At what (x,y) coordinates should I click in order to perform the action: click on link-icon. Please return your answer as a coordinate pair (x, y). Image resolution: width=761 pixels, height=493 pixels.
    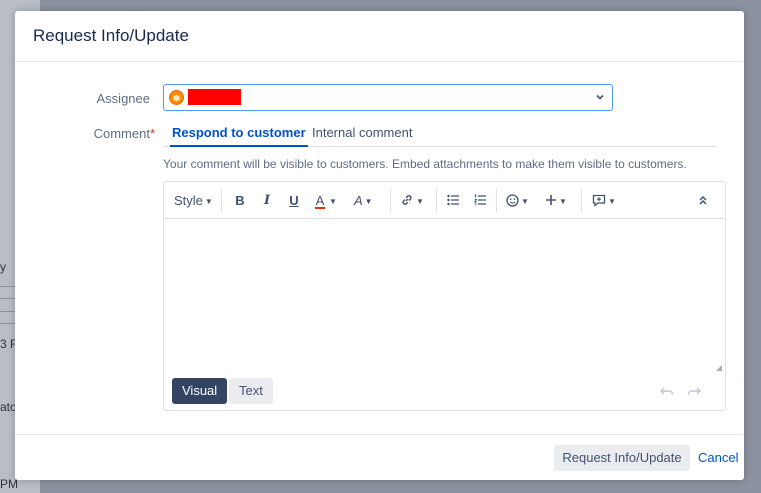
    Looking at the image, I should click on (407, 200).